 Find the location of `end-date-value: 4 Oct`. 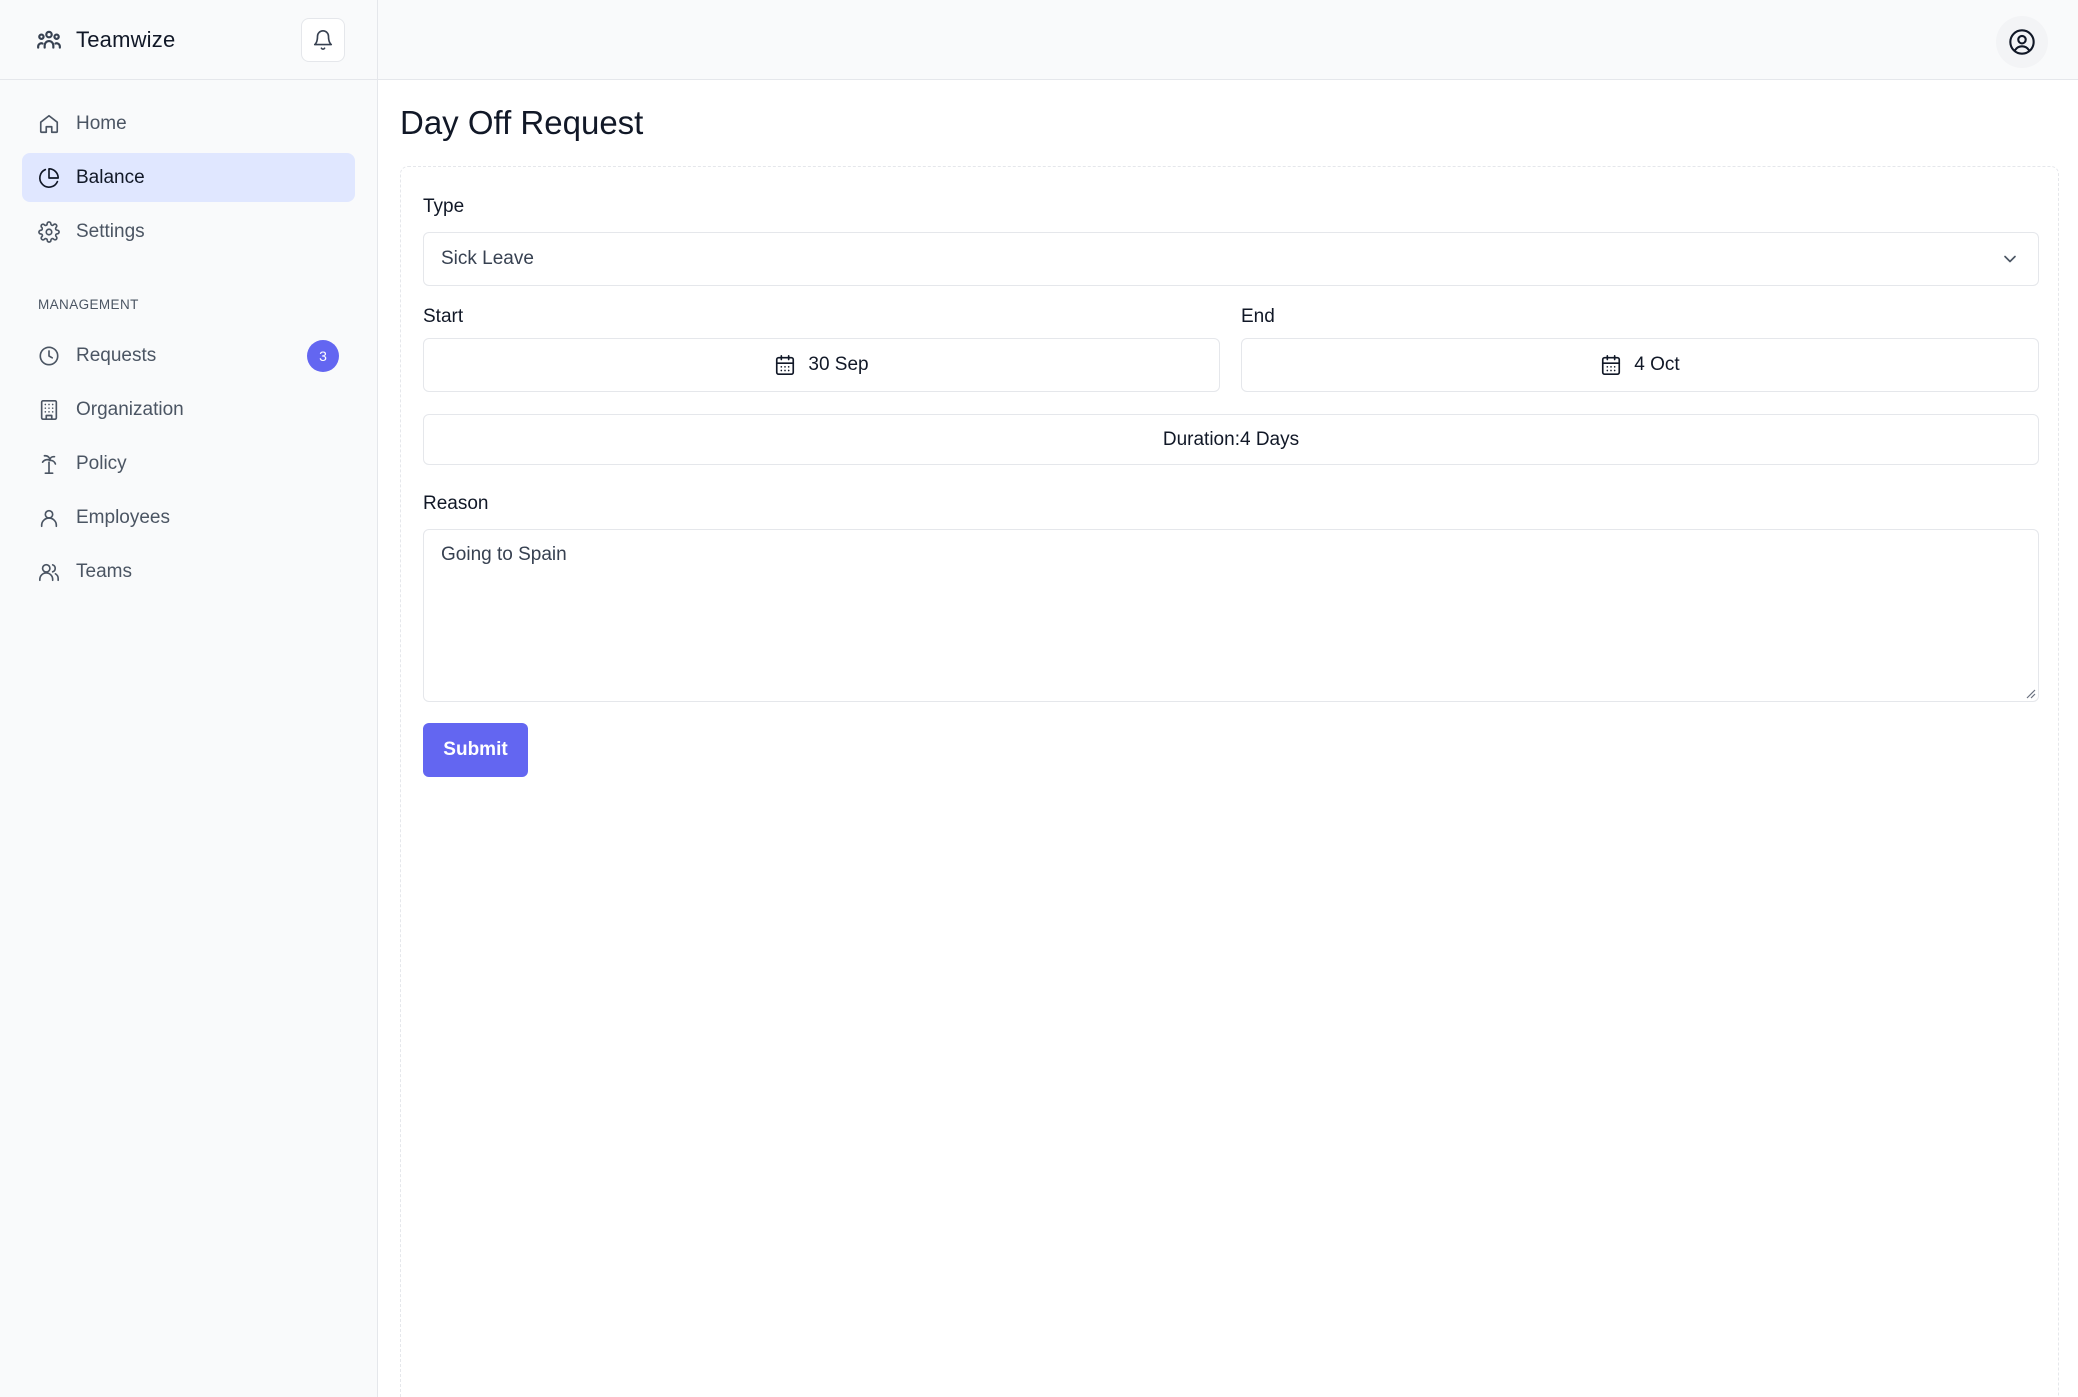

end-date-value: 4 Oct is located at coordinates (1657, 364).